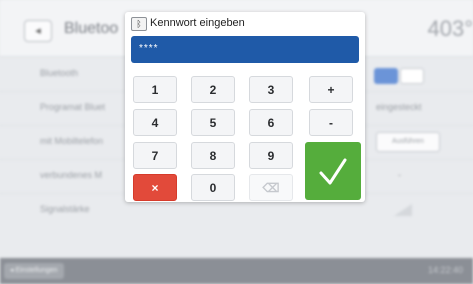  Describe the element at coordinates (155, 89) in the screenshot. I see `key-1: 1` at that location.